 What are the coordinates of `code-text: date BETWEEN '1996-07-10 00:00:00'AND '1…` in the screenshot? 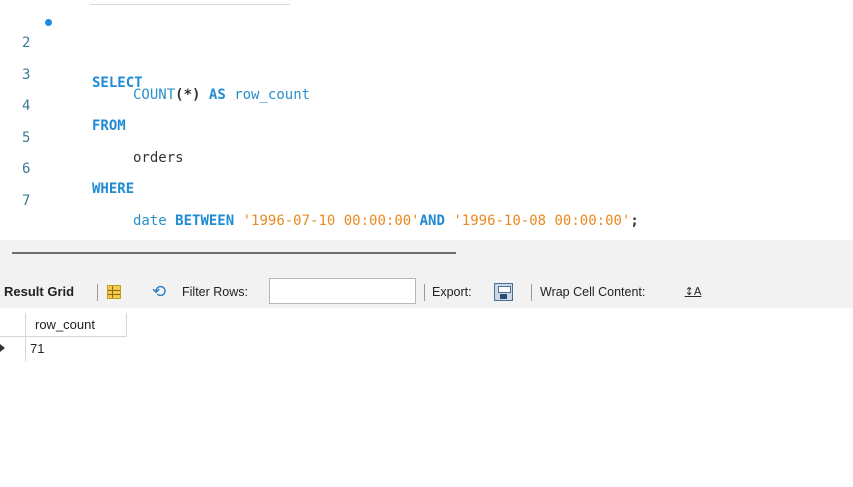 It's located at (386, 221).